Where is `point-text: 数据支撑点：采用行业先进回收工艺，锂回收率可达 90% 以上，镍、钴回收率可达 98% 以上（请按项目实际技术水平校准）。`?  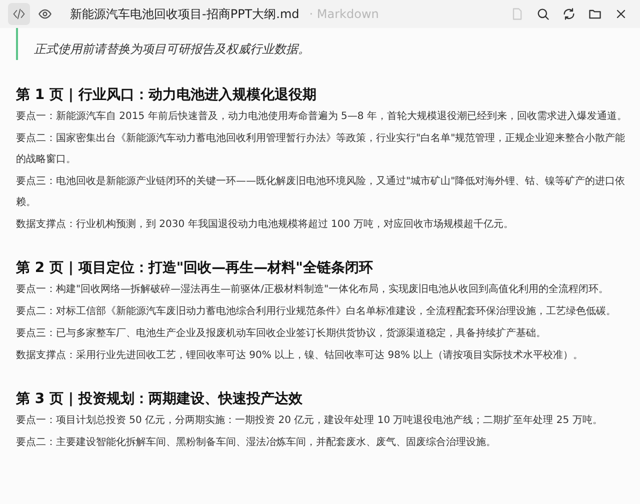
point-text: 数据支撑点：采用行业先进回收工艺，锂回收率可达 90% 以上，镍、钴回收率可达 98% 以上（请按项目实际技术水平校准）。 is located at coordinates (300, 355).